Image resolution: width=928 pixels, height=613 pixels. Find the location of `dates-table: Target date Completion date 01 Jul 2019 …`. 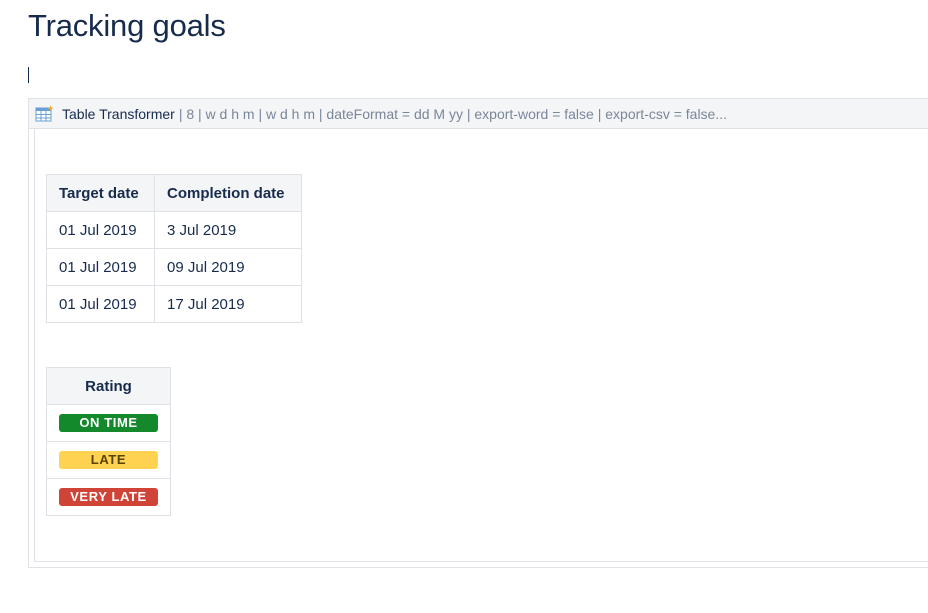

dates-table: Target date Completion date 01 Jul 2019 … is located at coordinates (174, 248).